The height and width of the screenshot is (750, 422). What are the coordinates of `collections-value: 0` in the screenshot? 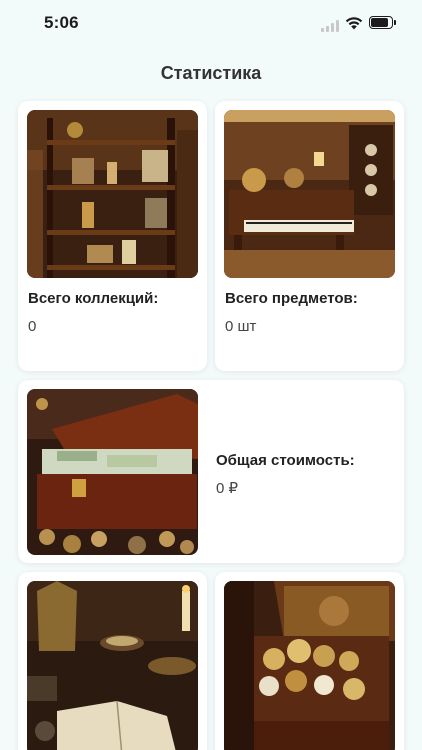 It's located at (32, 326).